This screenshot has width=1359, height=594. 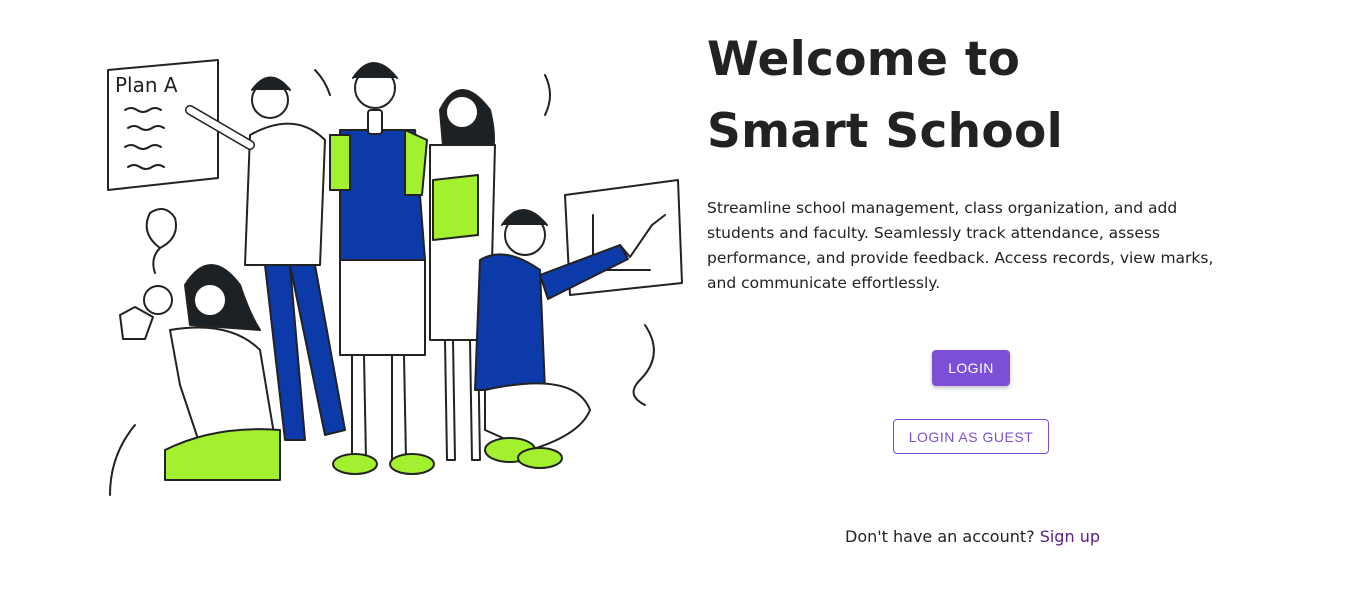 I want to click on man-blue-shirt, so click(x=382, y=268).